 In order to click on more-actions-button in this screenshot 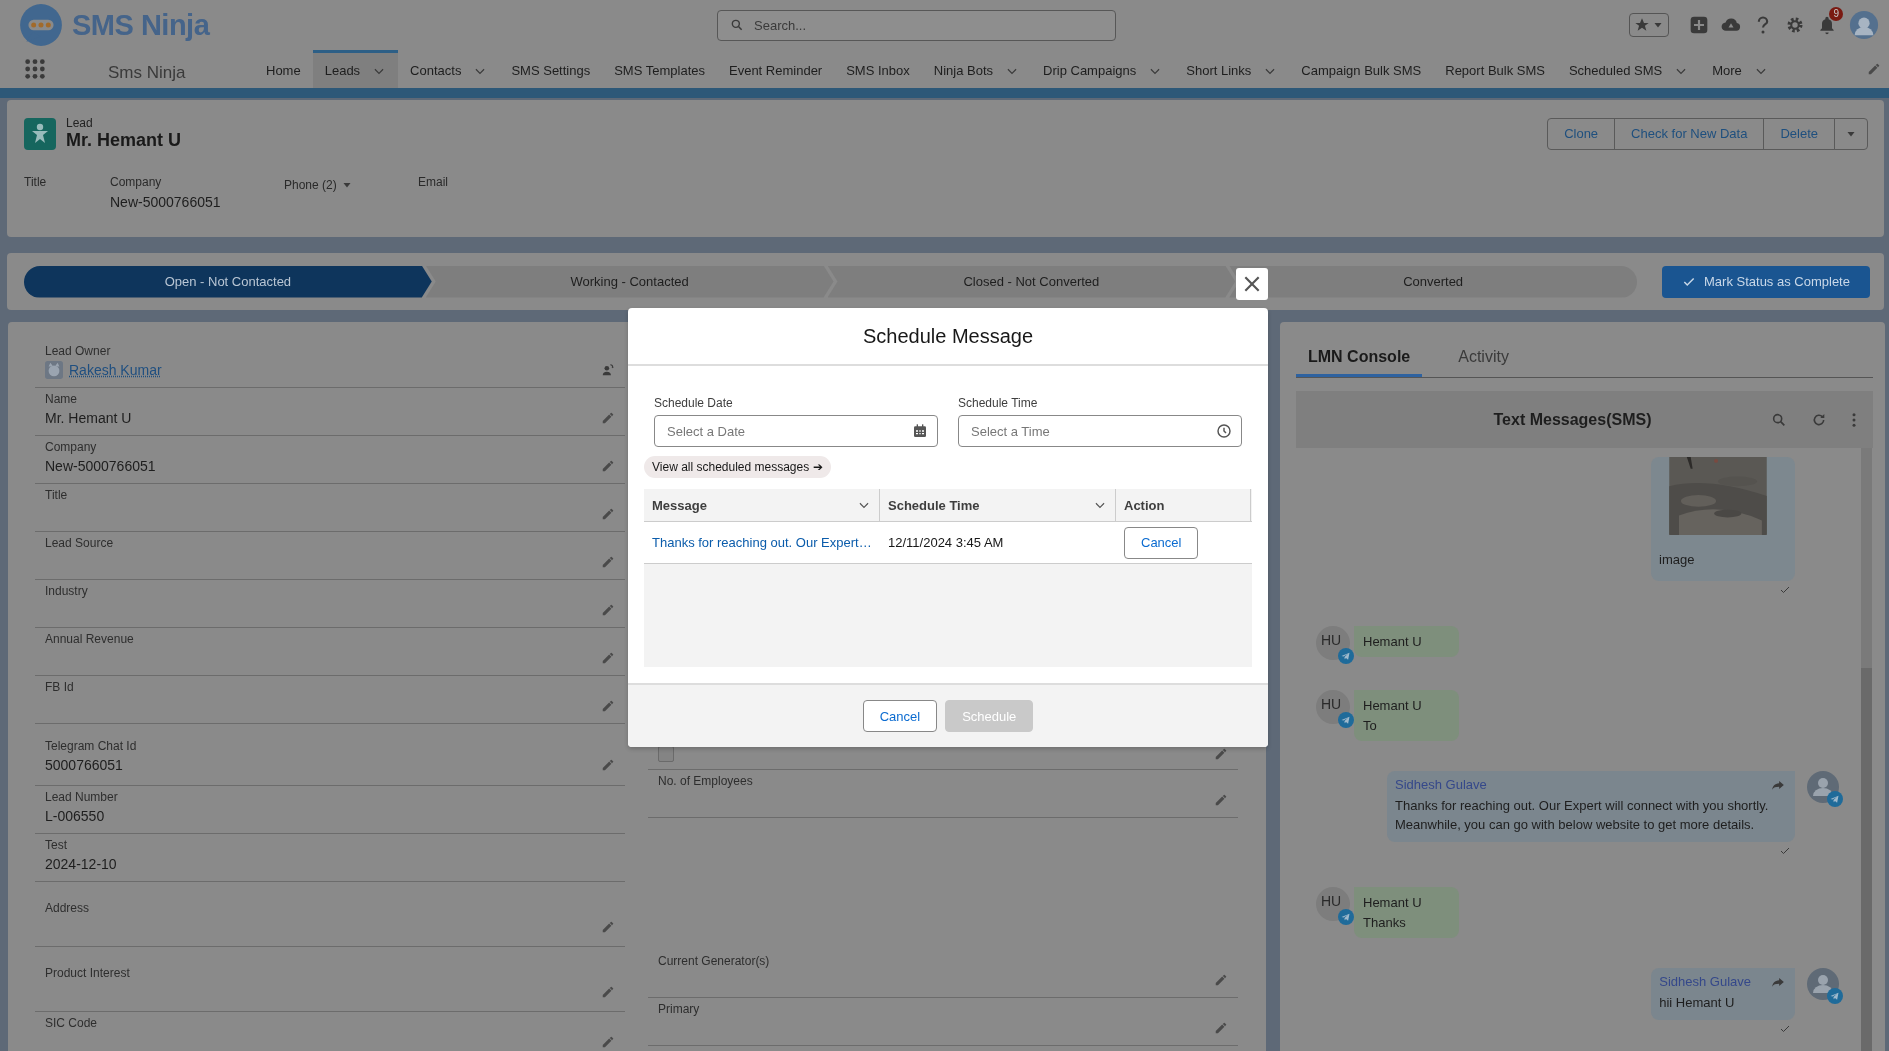, I will do `click(1851, 133)`.